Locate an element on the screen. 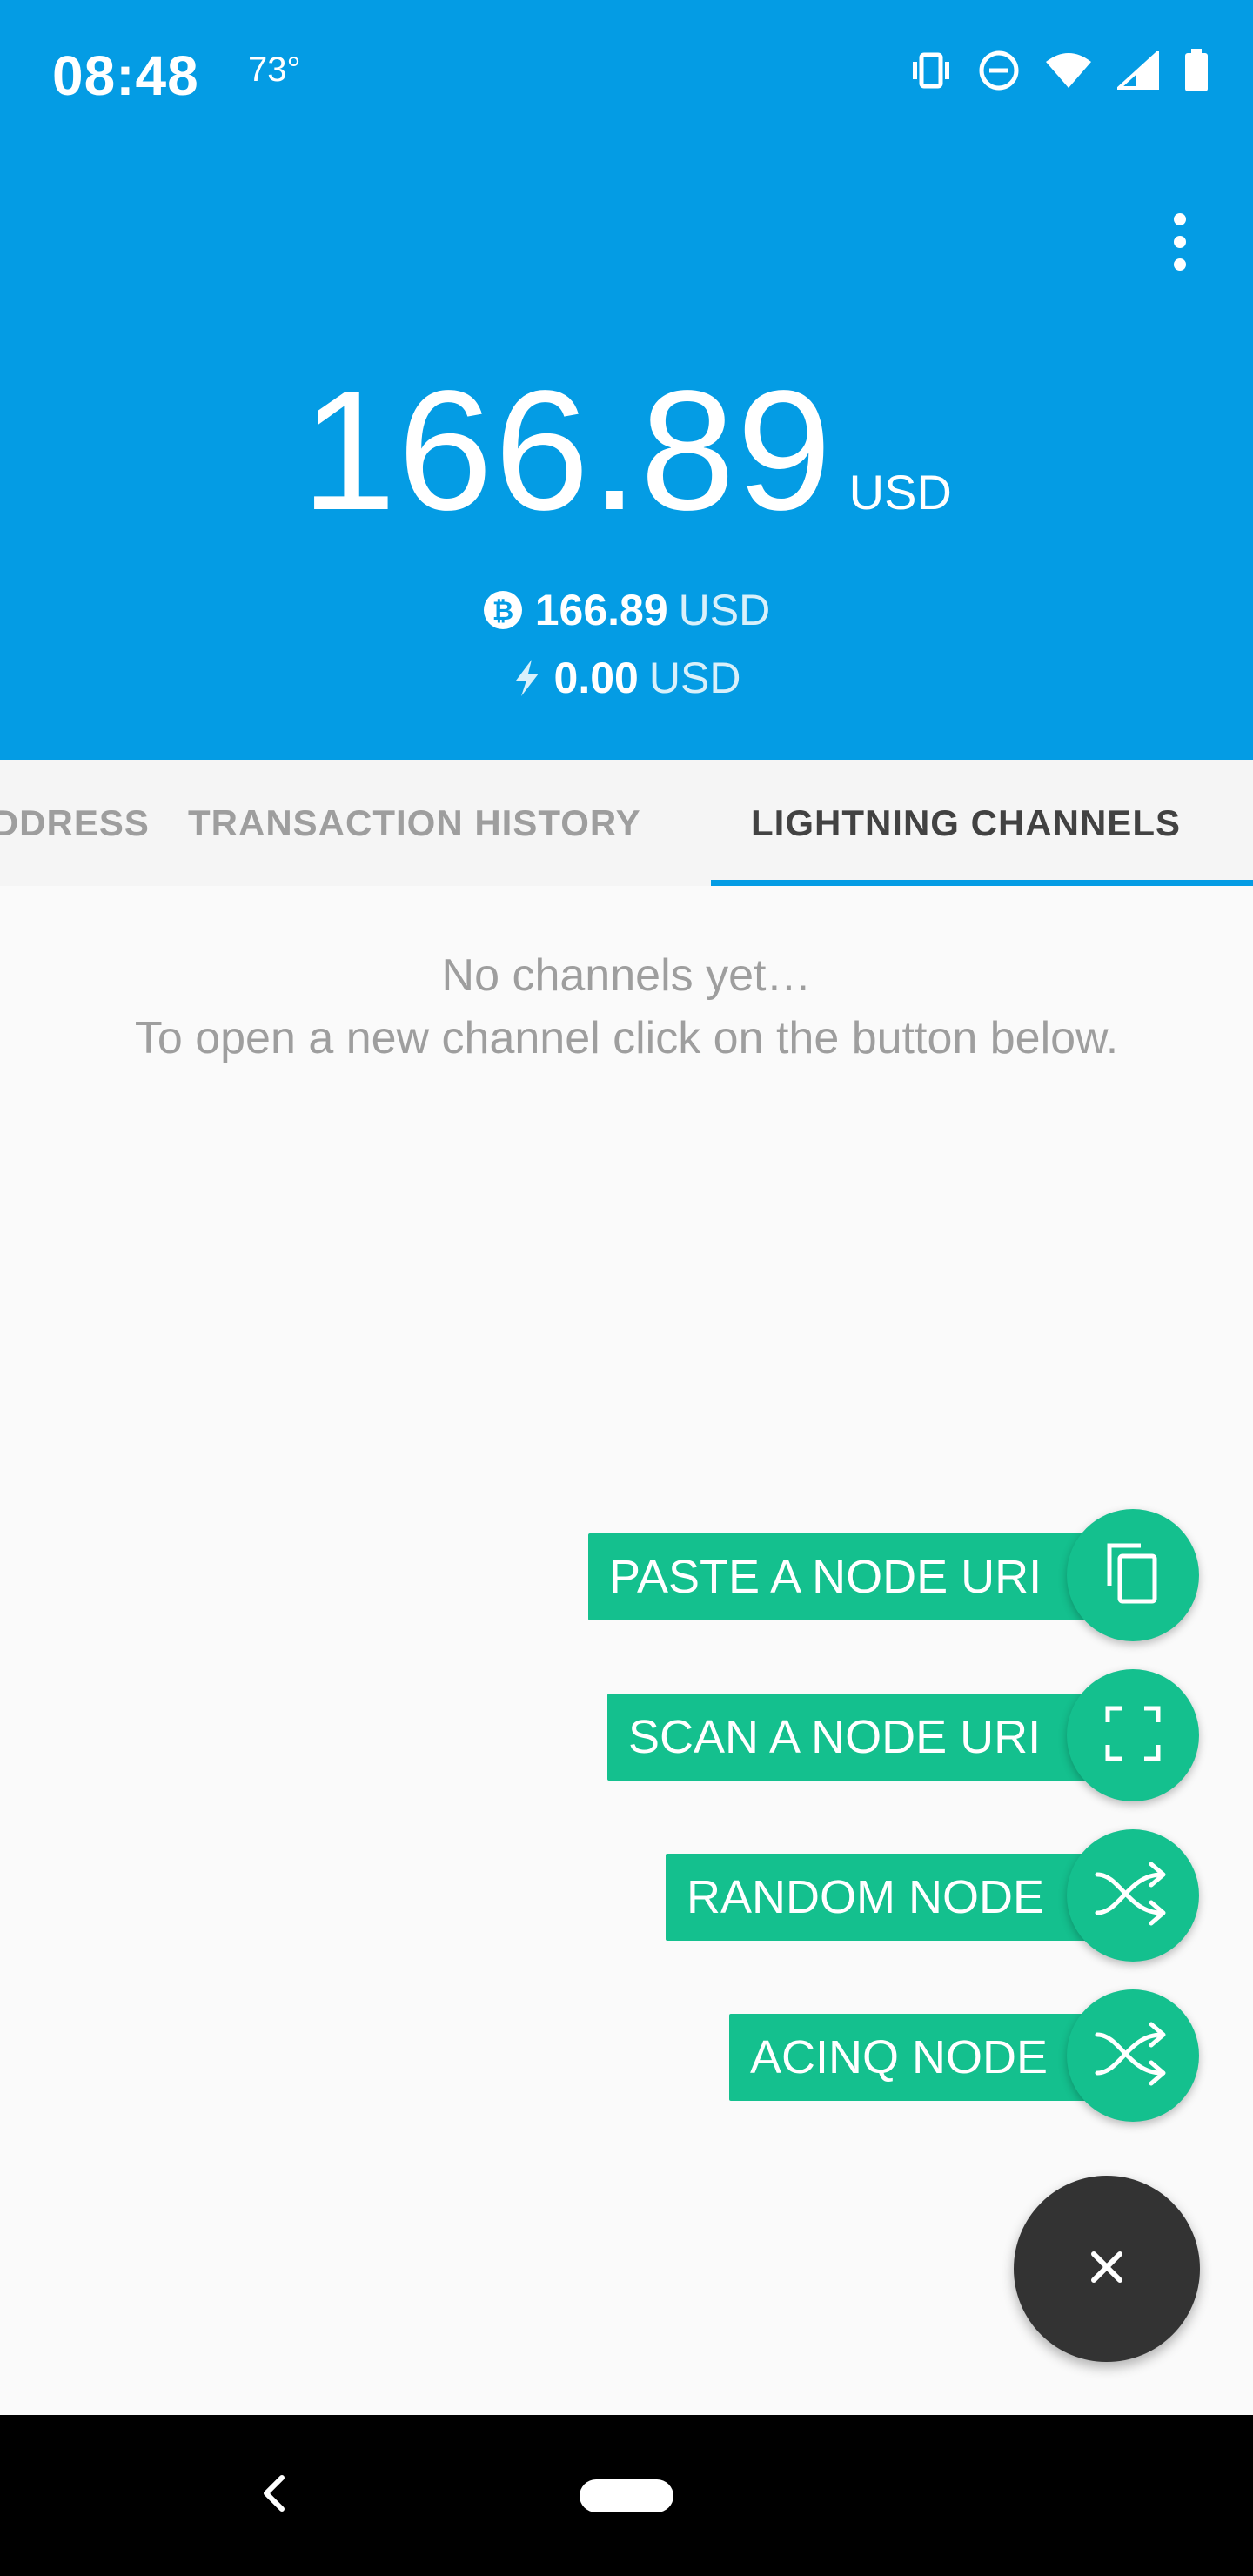 The height and width of the screenshot is (2576, 1253). scan-node-uri-label: SCAN A NODE URI is located at coordinates (854, 1738).